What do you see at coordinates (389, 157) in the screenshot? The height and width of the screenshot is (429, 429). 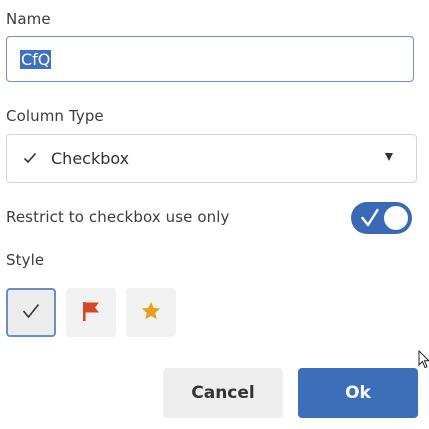 I see `chevron-down-icon` at bounding box center [389, 157].